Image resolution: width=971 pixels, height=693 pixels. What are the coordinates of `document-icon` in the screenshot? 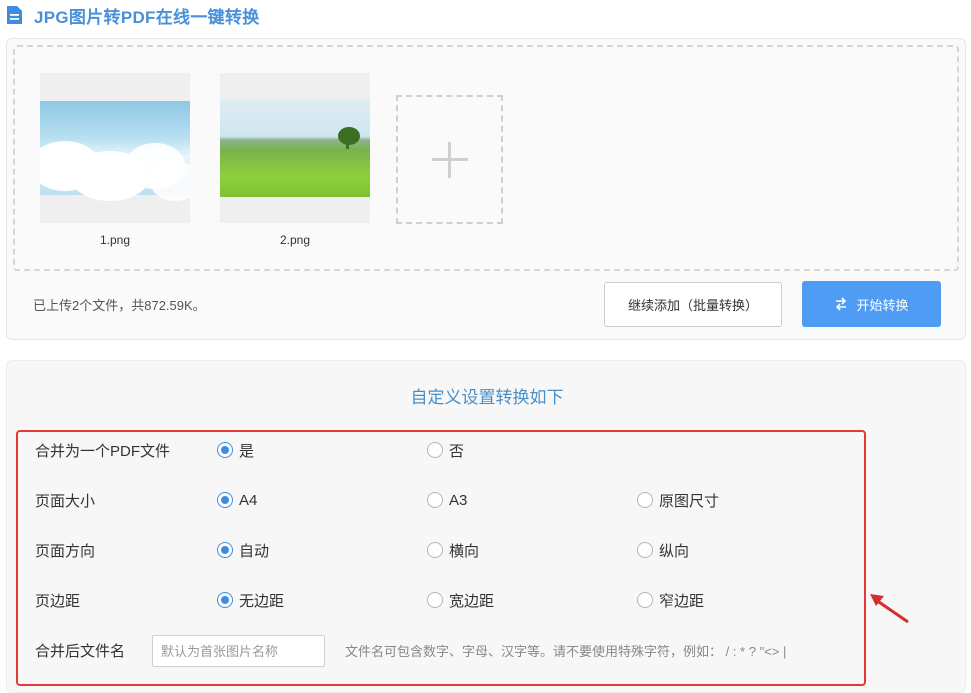 It's located at (14, 15).